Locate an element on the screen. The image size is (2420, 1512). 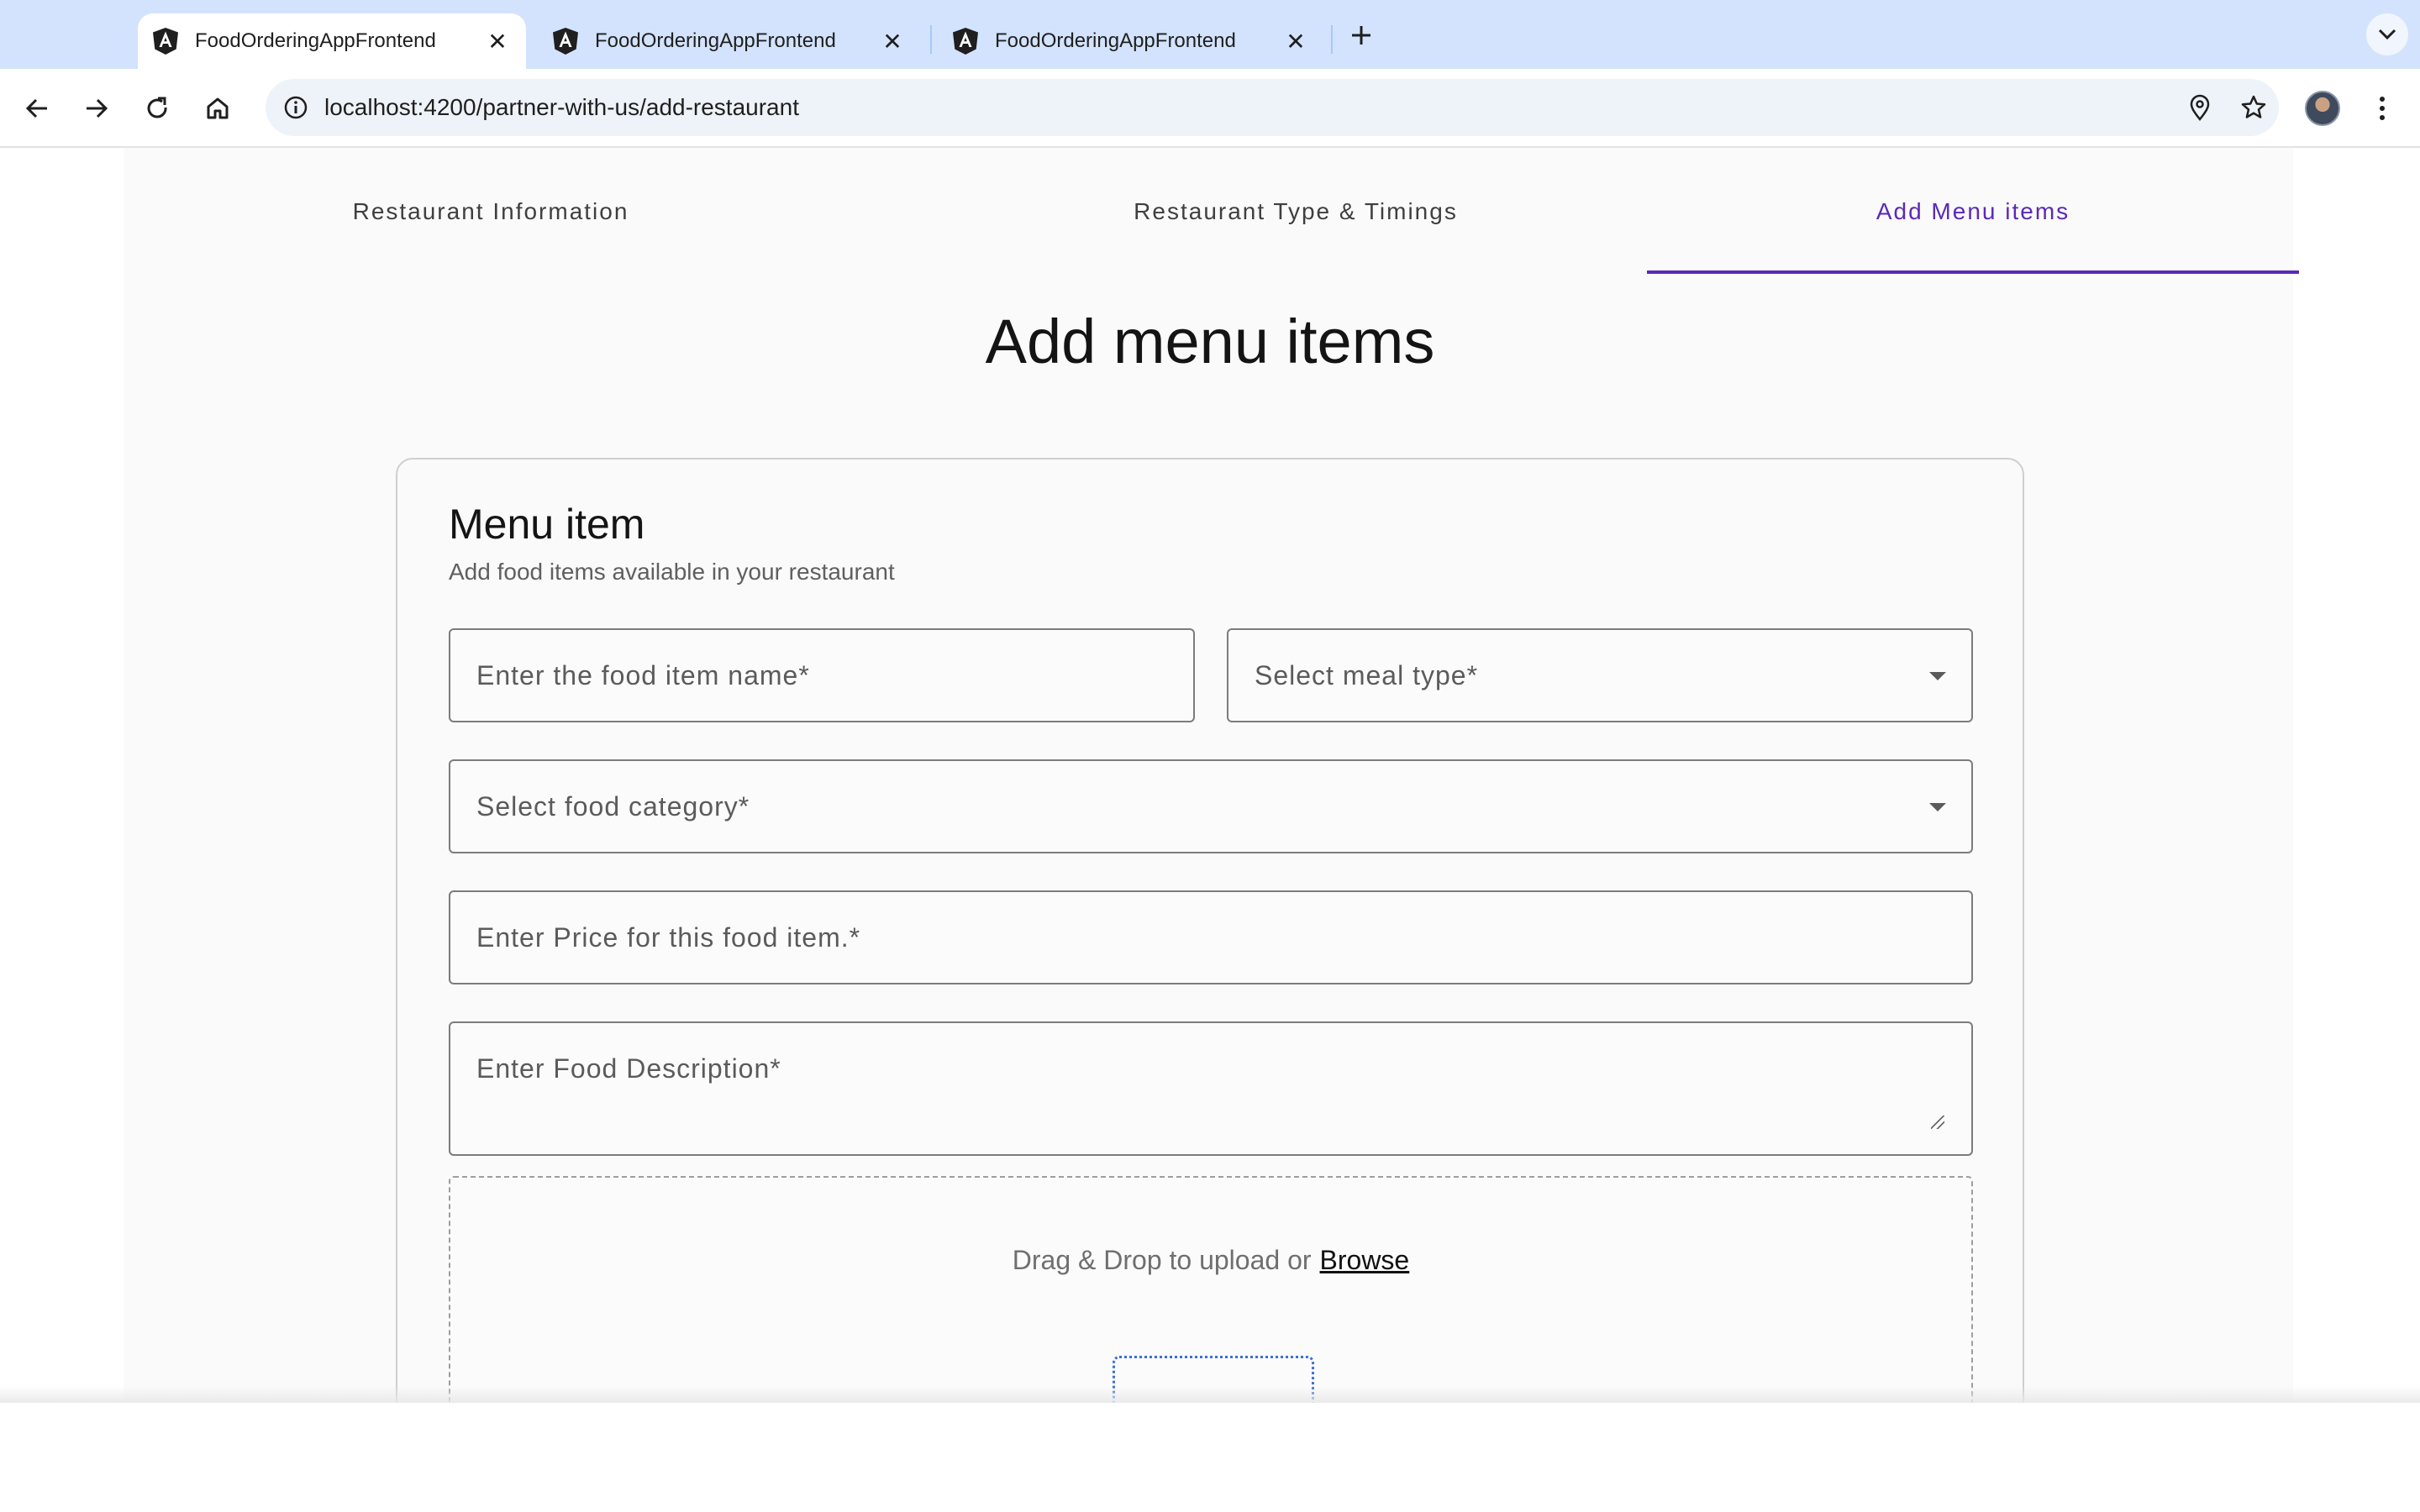
chevron-down-icon is located at coordinates (2387, 34).